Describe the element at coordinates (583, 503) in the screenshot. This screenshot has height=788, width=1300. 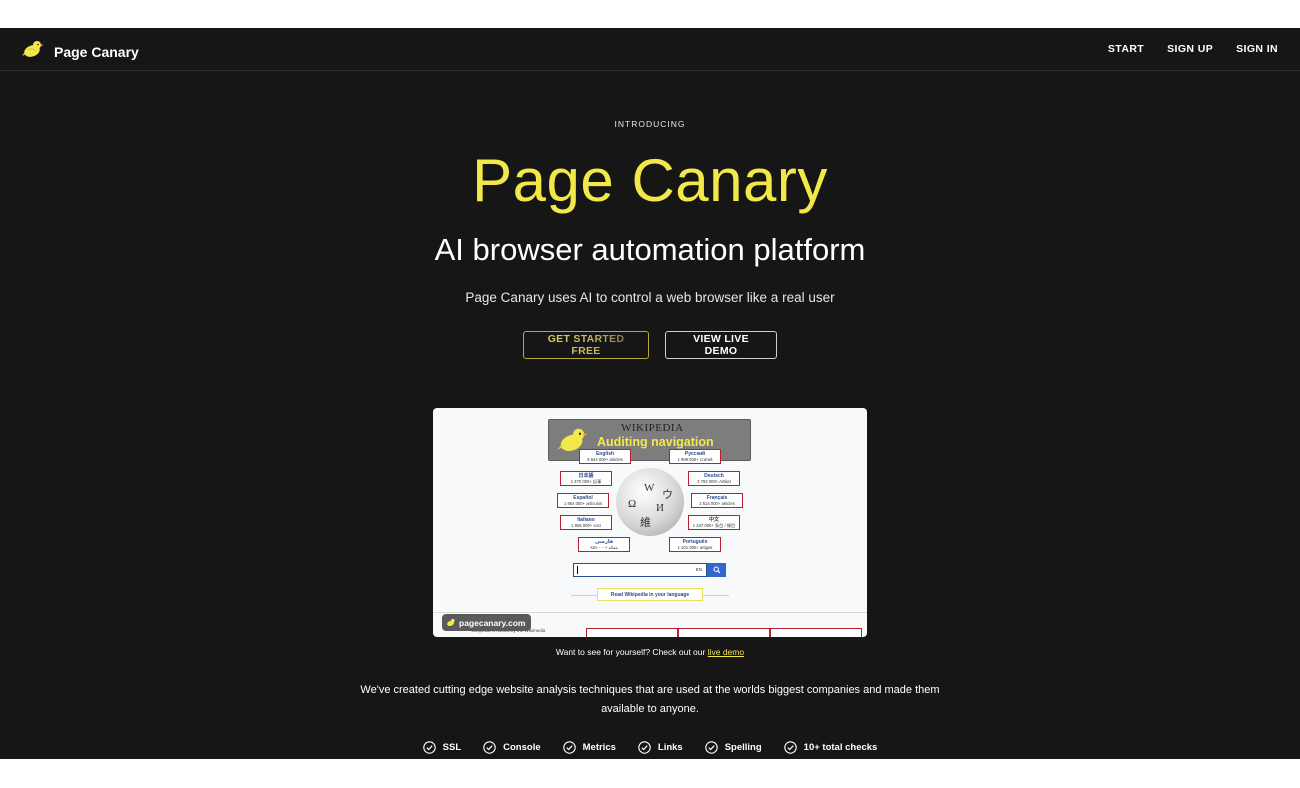
I see `lang-count: 1 854 000+ artículos` at that location.